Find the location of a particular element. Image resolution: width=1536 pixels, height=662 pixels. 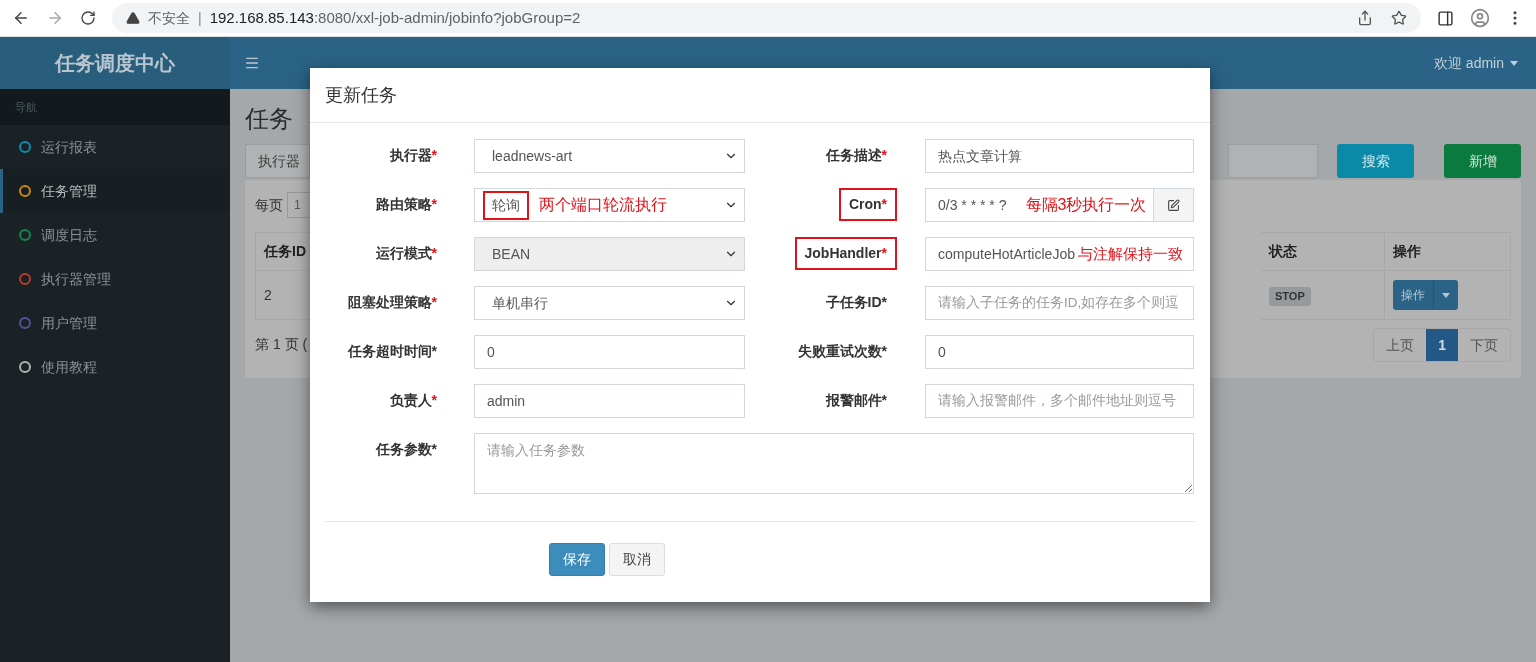

edit-button is located at coordinates (1174, 205).